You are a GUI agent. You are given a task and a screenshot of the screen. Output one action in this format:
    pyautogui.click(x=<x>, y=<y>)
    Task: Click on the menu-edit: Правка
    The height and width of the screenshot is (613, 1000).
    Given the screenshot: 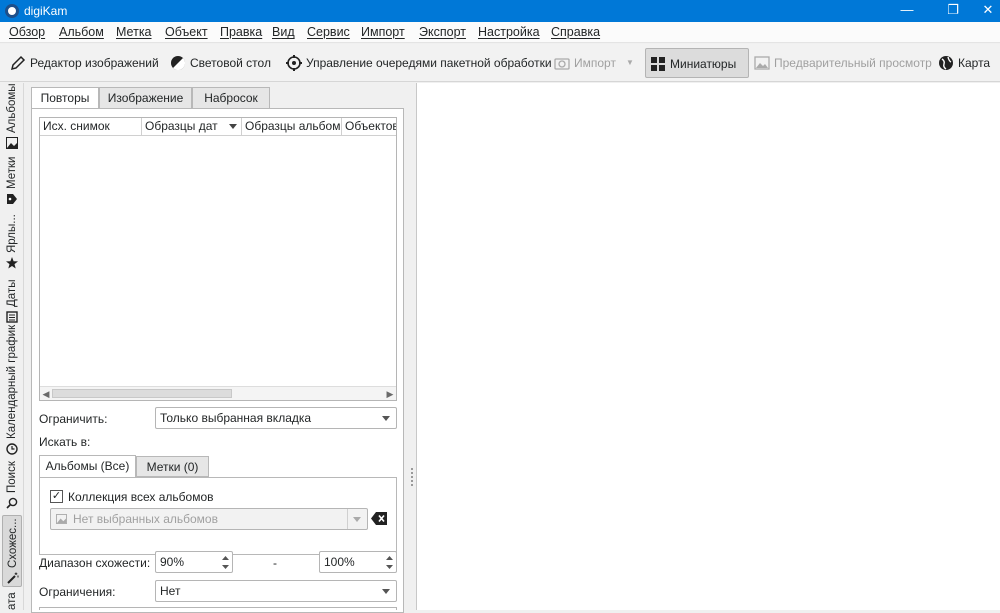 What is the action you would take?
    pyautogui.click(x=241, y=32)
    